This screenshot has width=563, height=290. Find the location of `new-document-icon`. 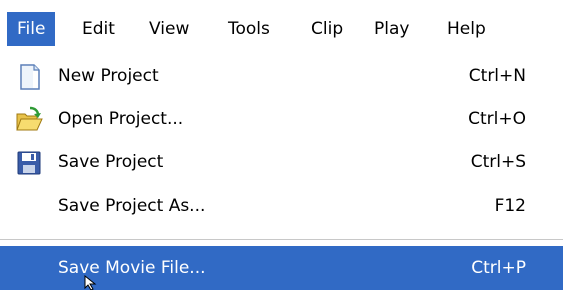

new-document-icon is located at coordinates (29, 77).